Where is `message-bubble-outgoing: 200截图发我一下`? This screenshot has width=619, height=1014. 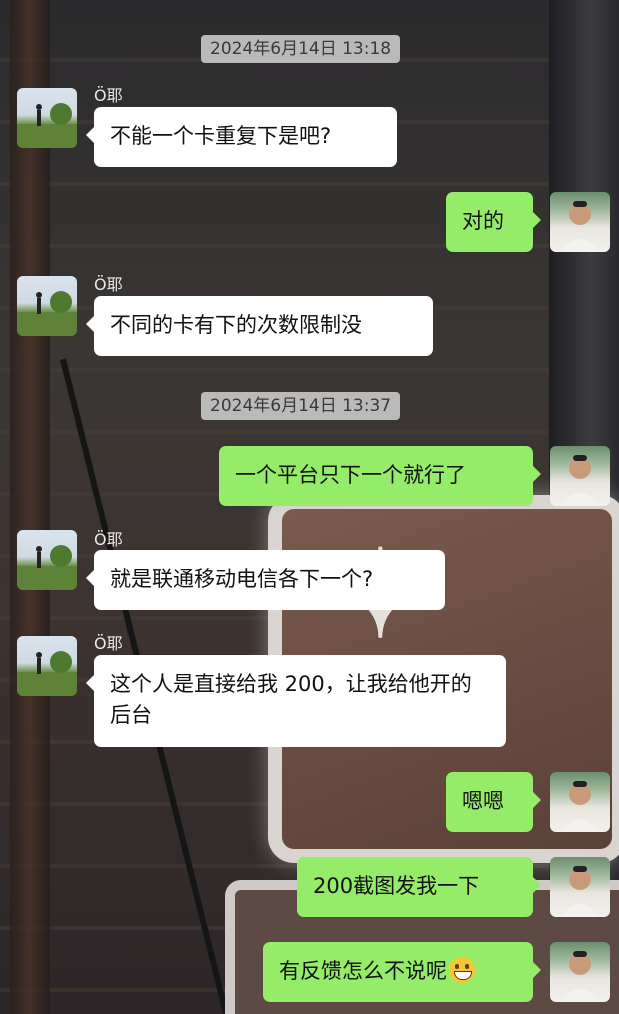 message-bubble-outgoing: 200截图发我一下 is located at coordinates (419, 887).